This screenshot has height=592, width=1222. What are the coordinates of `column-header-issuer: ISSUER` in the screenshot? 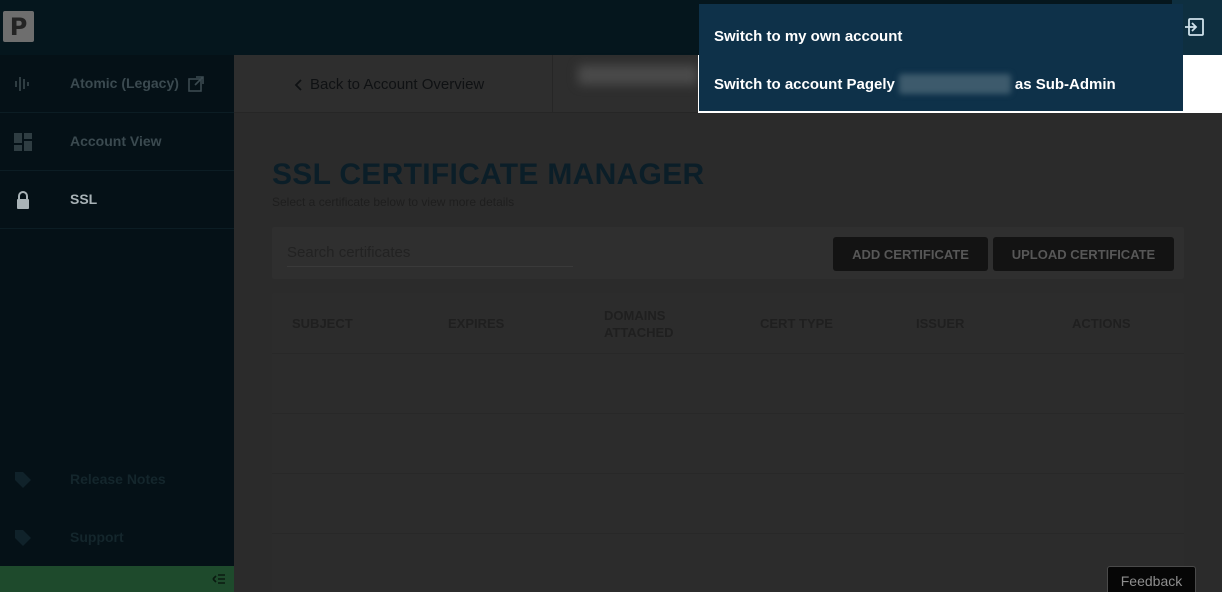 It's located at (940, 323).